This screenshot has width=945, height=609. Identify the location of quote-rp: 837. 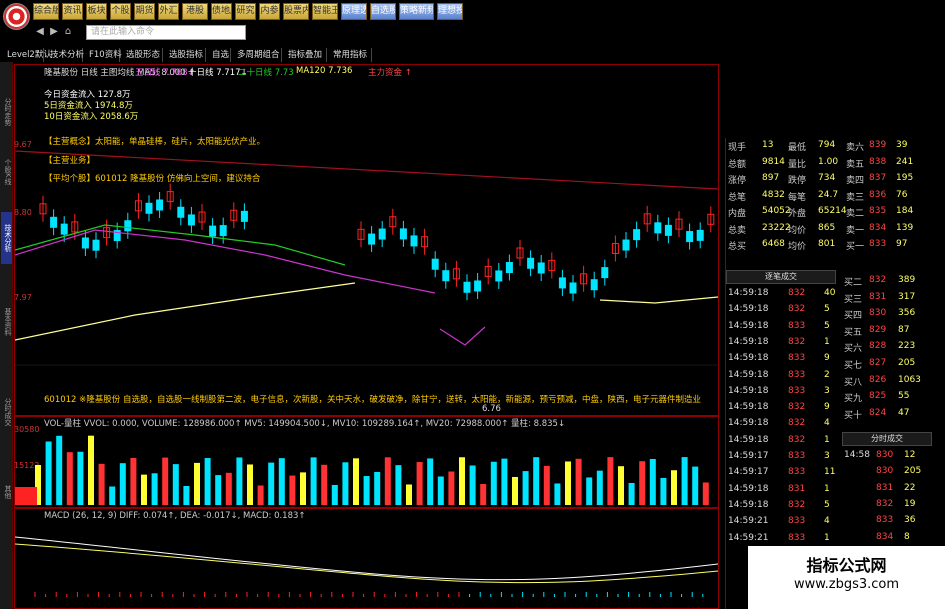
(878, 178).